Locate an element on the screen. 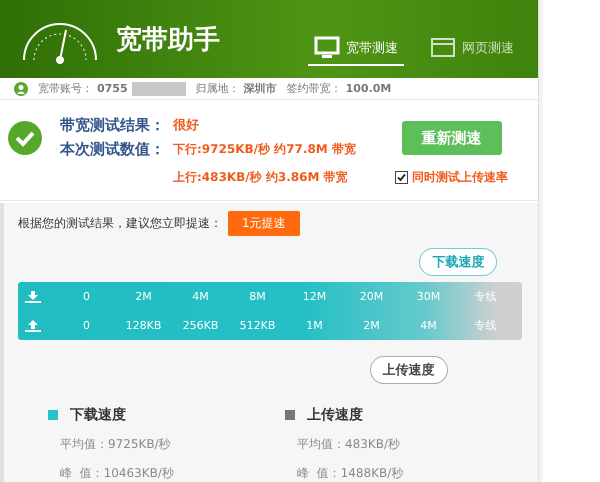  header-tab: 宽带测速 is located at coordinates (356, 49).